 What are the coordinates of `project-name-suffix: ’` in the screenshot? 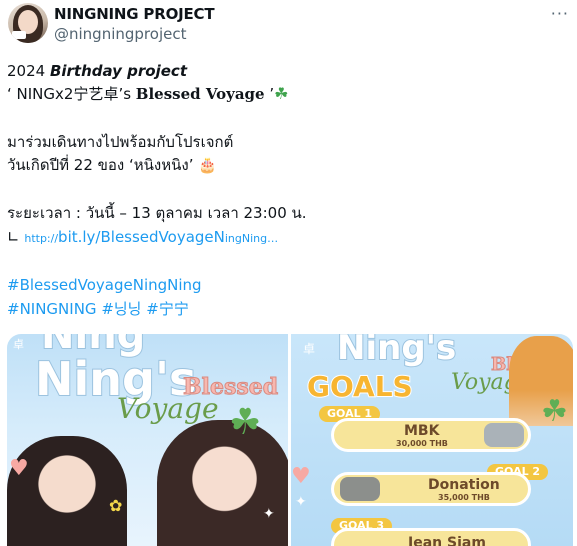 It's located at (269, 94).